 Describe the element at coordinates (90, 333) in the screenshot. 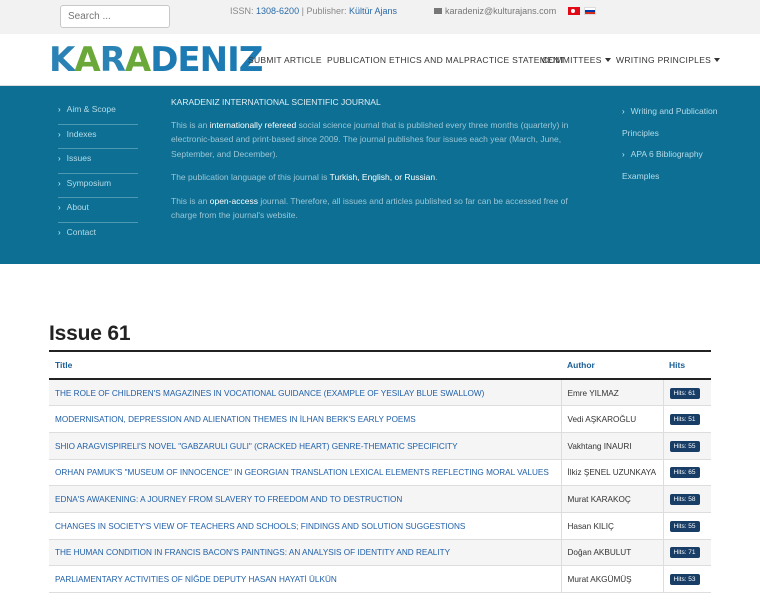

I see `page-title: Issue 61` at that location.